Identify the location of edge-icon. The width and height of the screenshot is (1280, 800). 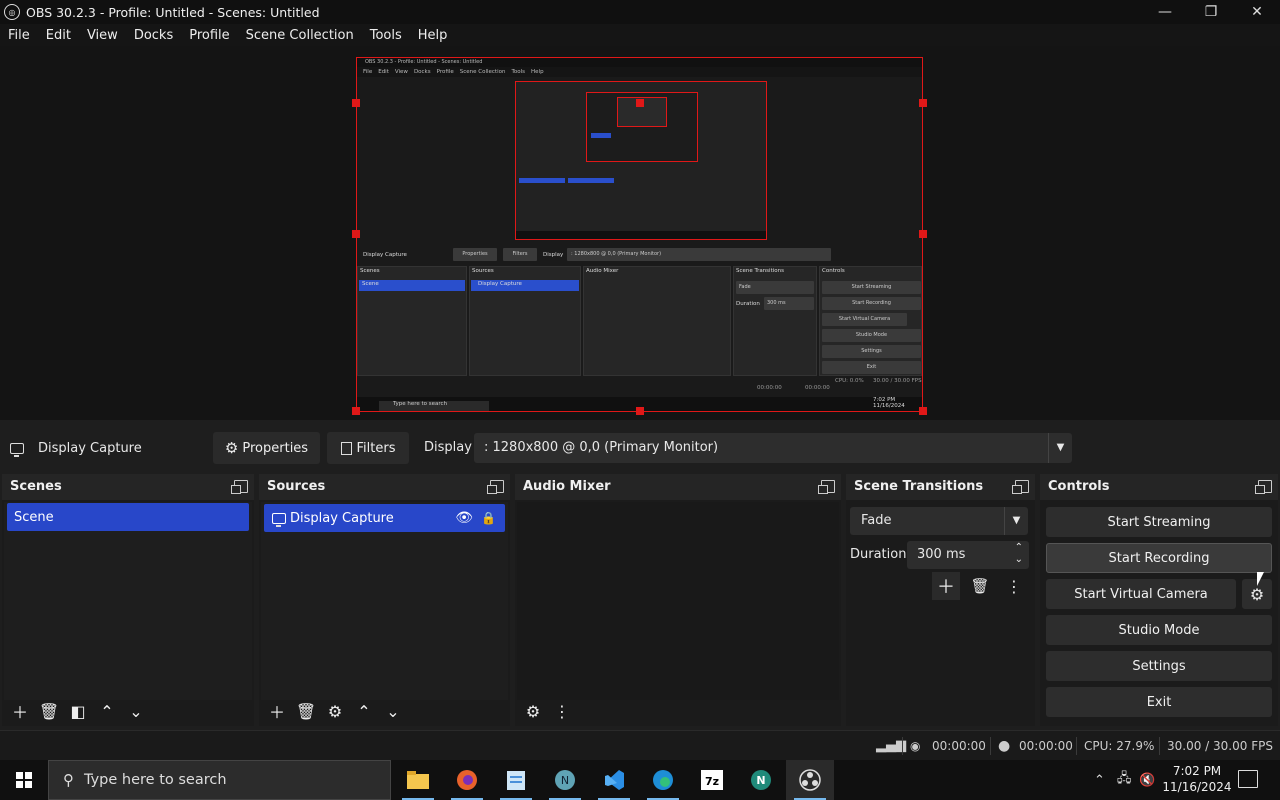
(663, 780).